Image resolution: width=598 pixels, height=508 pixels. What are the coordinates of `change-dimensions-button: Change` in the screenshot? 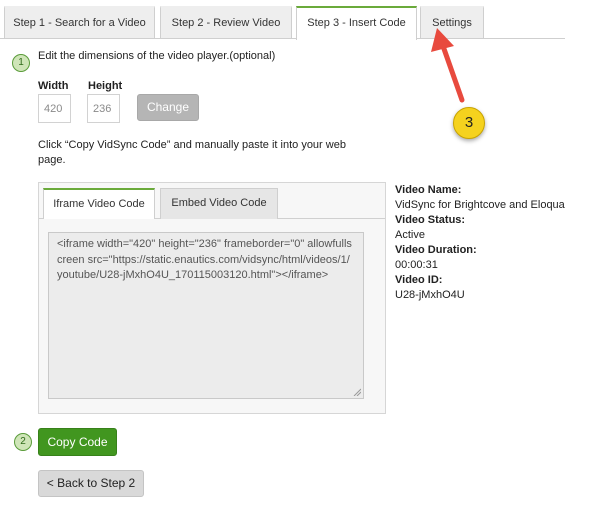 It's located at (168, 107).